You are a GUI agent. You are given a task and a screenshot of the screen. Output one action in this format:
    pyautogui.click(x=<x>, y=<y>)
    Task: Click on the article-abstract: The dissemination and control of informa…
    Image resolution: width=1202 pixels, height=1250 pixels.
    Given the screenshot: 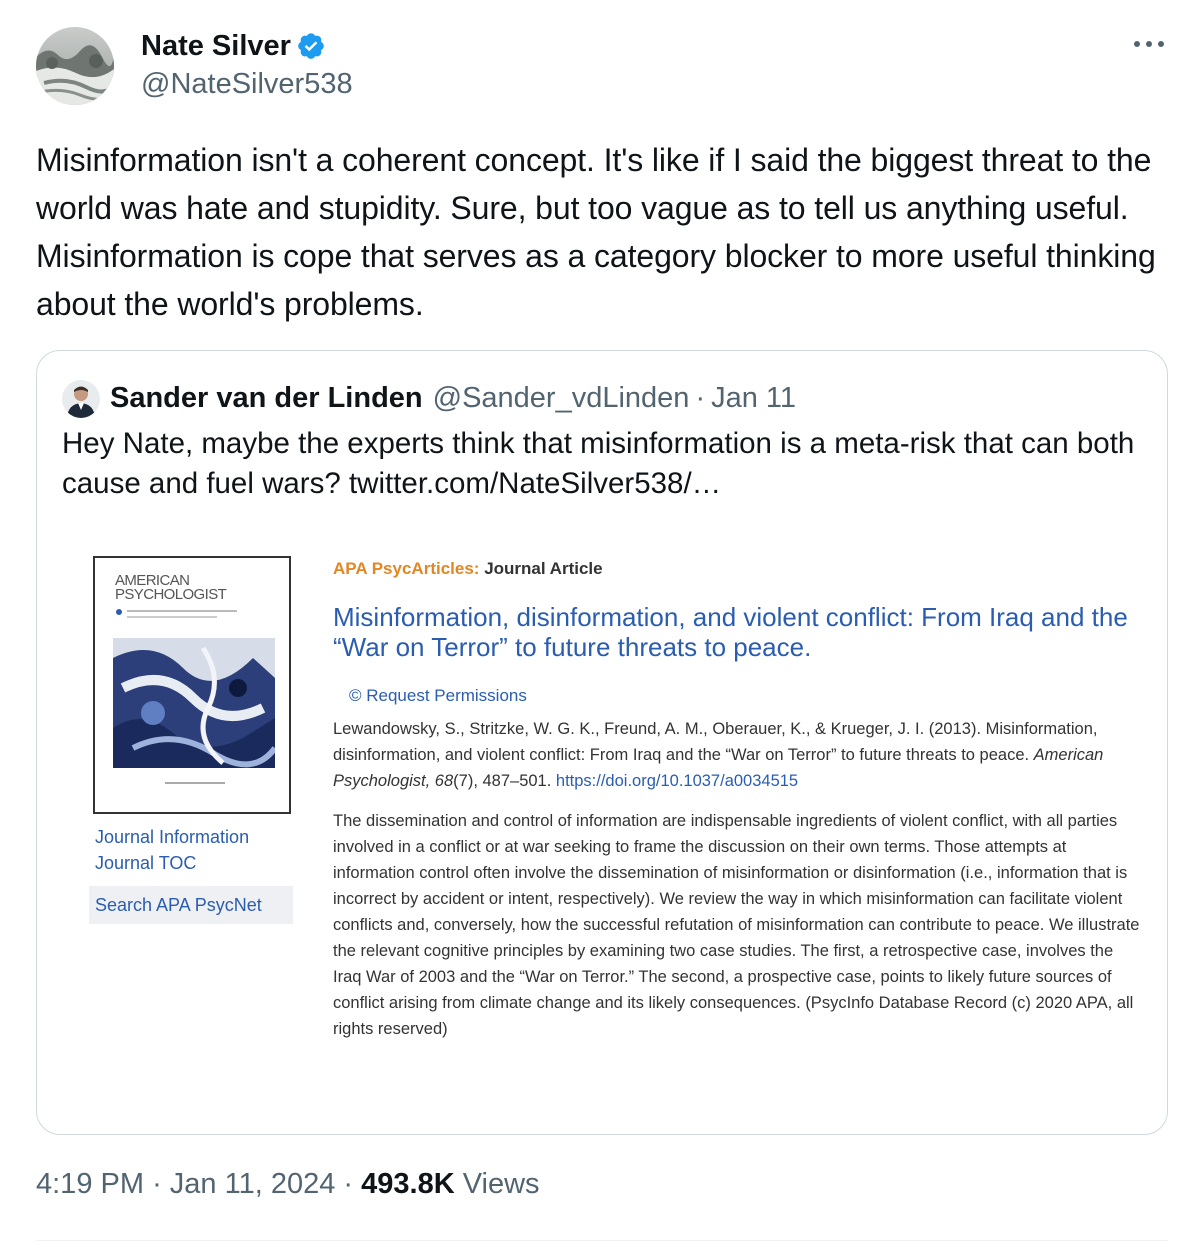 What is the action you would take?
    pyautogui.click(x=736, y=925)
    